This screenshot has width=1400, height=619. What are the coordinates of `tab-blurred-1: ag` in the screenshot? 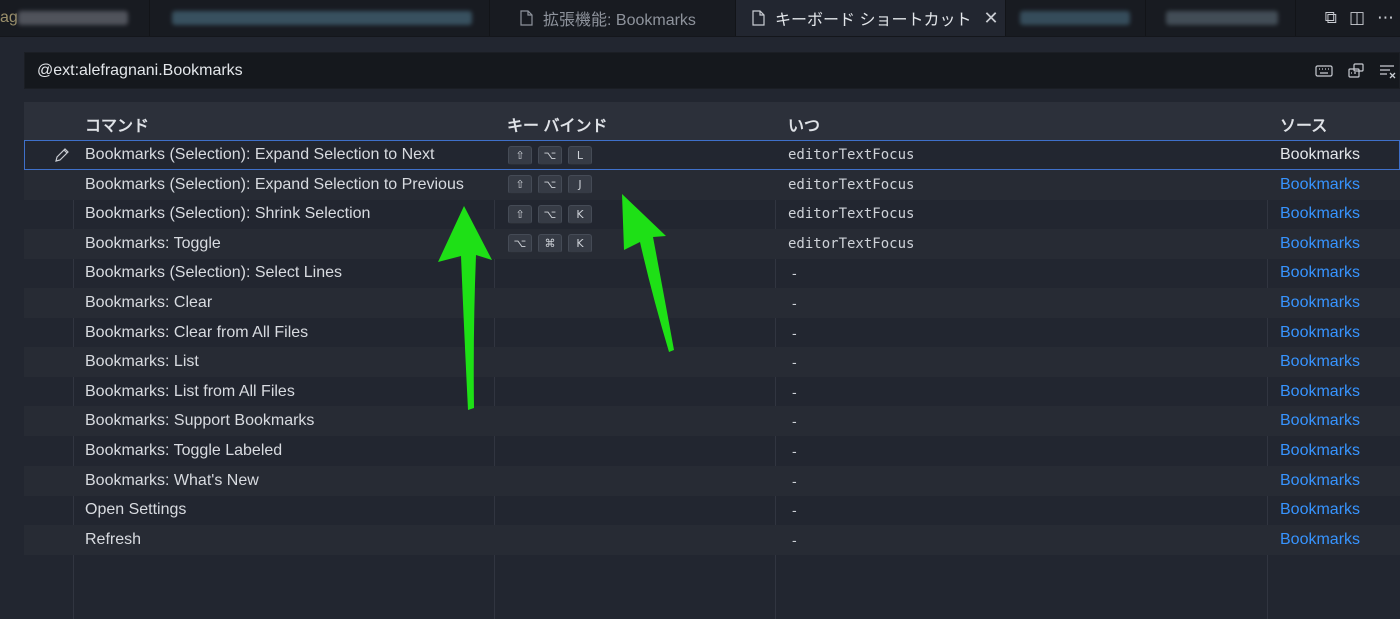 It's located at (75, 18).